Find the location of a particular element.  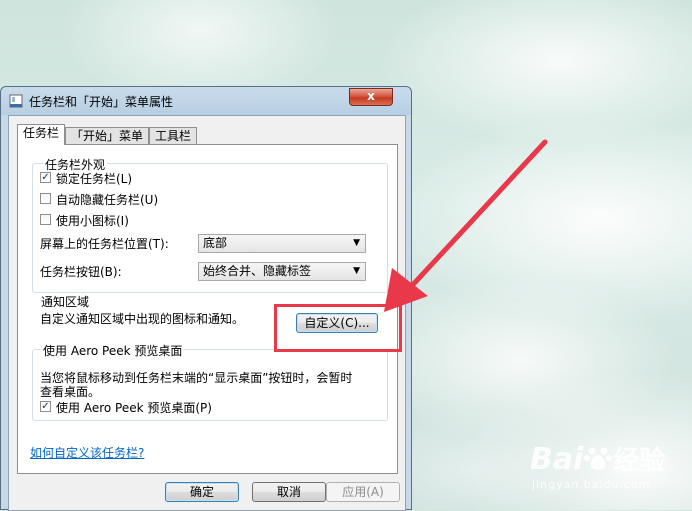

baidu-jingyan-watermark: Bai 经验 jingyan.baidu.com is located at coordinates (598, 465).